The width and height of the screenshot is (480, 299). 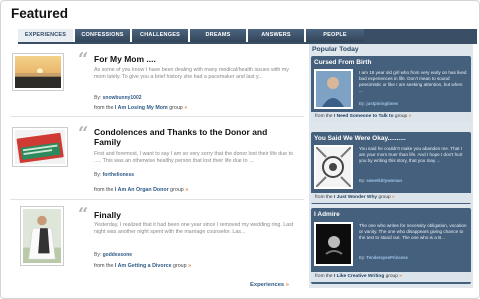 What do you see at coordinates (103, 35) in the screenshot?
I see `tab-confessions: CONFESSIONS` at bounding box center [103, 35].